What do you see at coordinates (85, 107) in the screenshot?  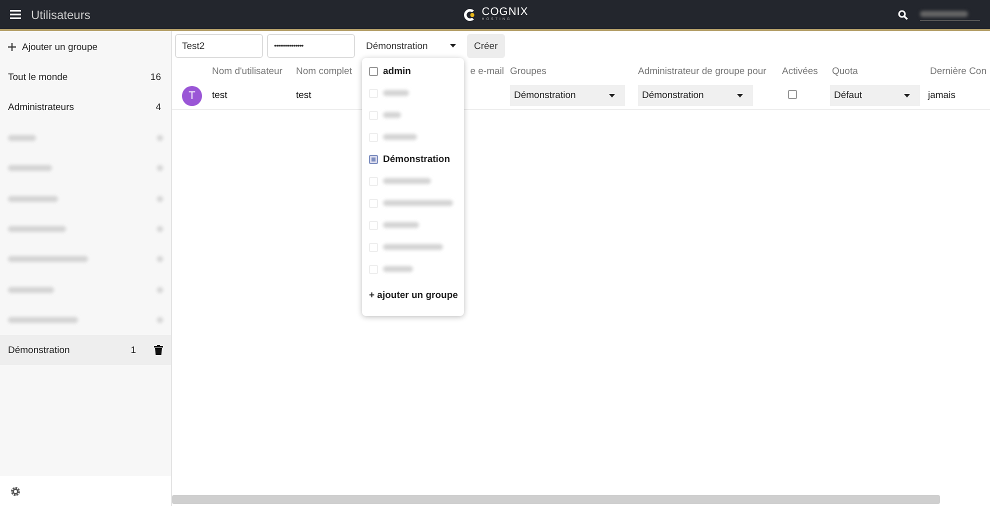 I see `group-item: Administrateurs 4` at bounding box center [85, 107].